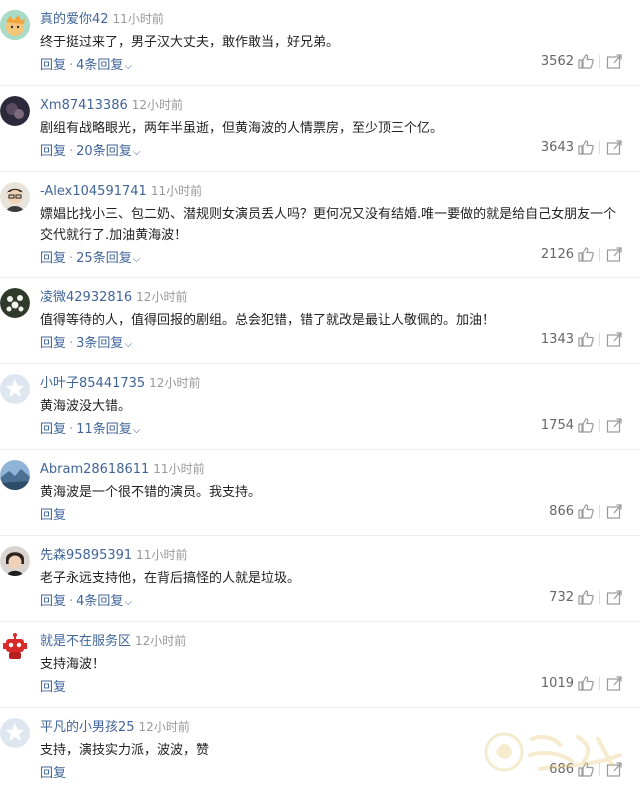 This screenshot has width=640, height=790. What do you see at coordinates (320, 407) in the screenshot?
I see `comment-item: 小叶子85441735 12小时前 黄海波没大错。 回复 · 11条回复⌵ 1754` at bounding box center [320, 407].